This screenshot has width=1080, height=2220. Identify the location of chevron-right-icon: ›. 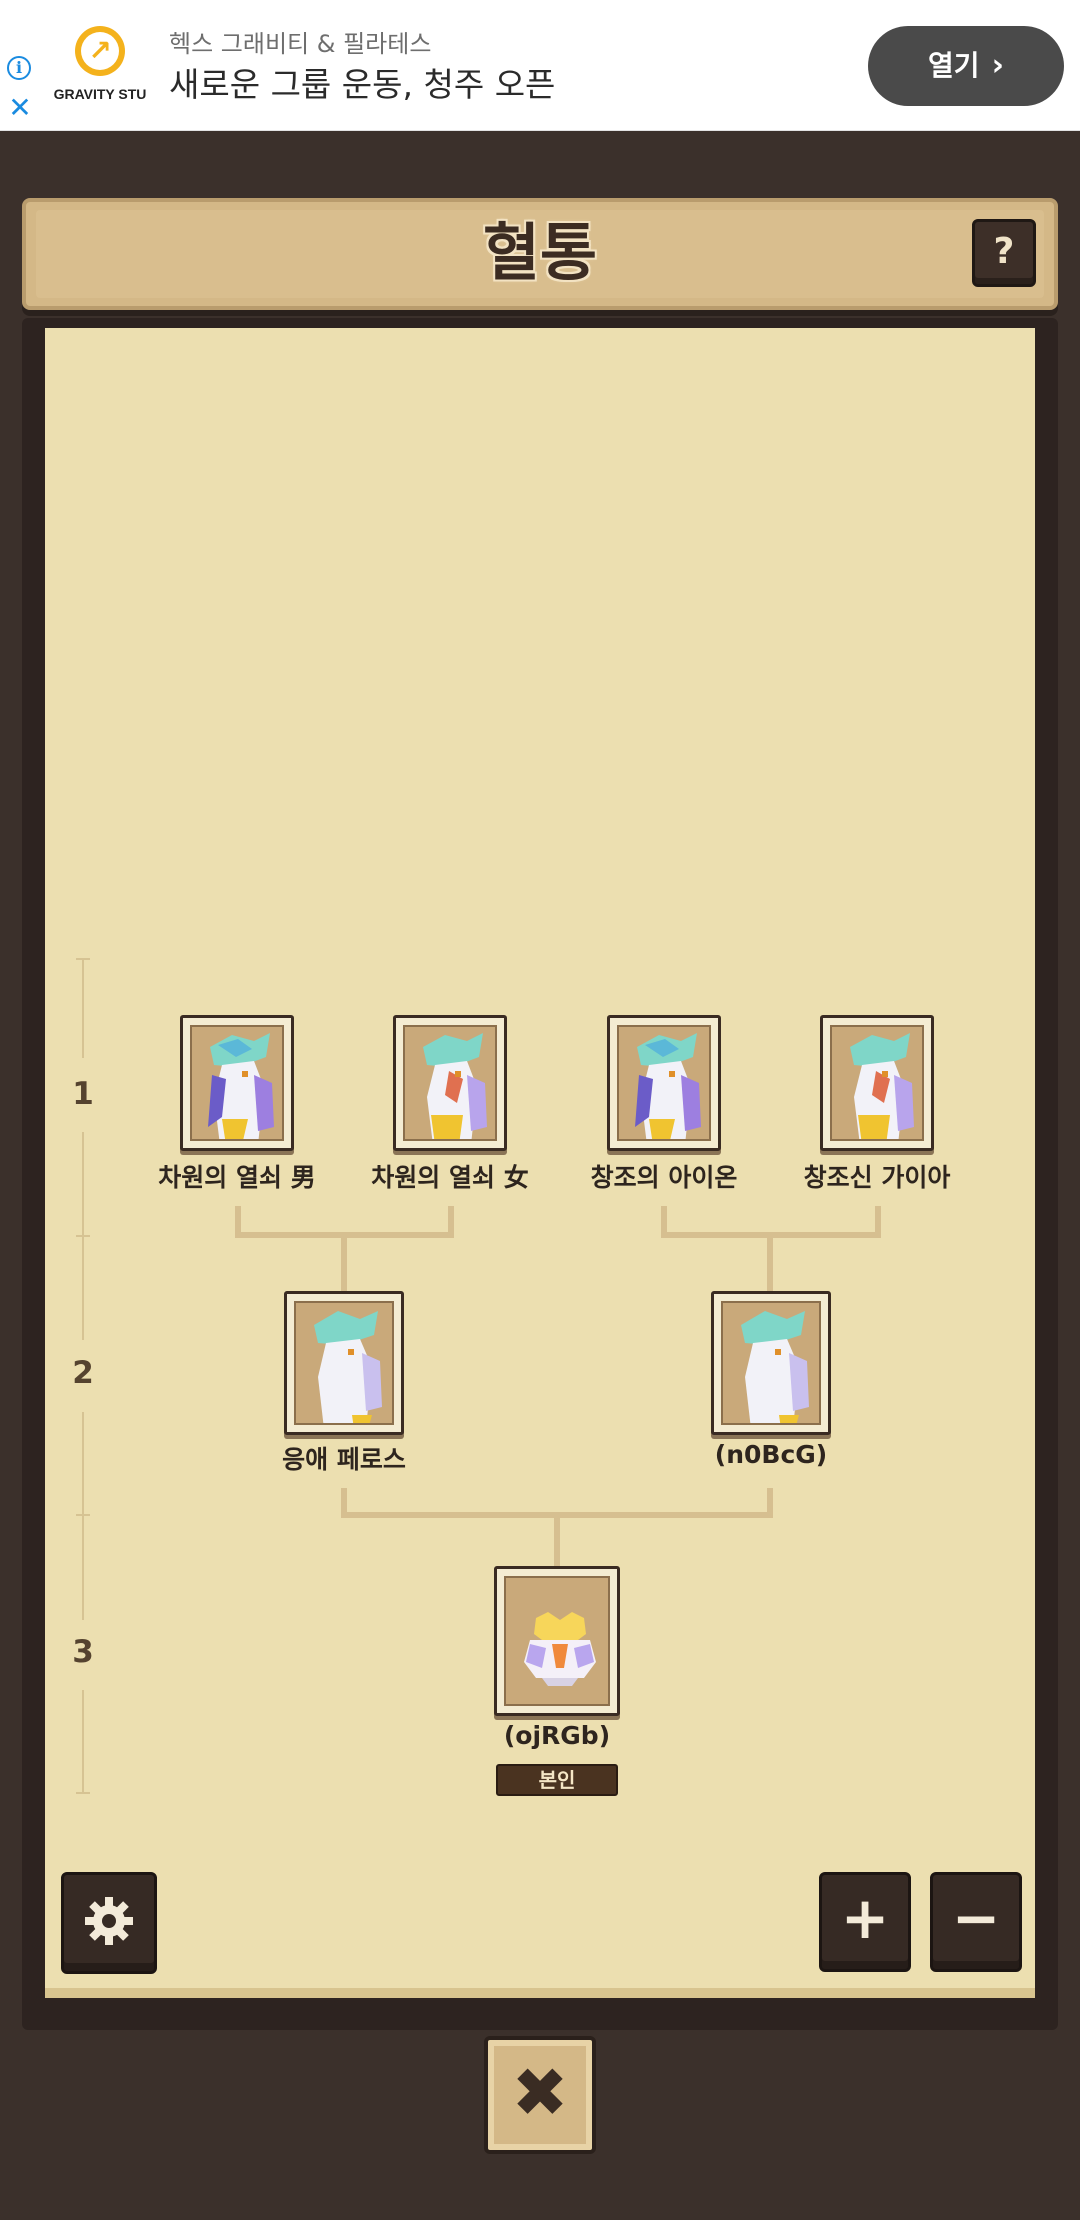
(997, 65).